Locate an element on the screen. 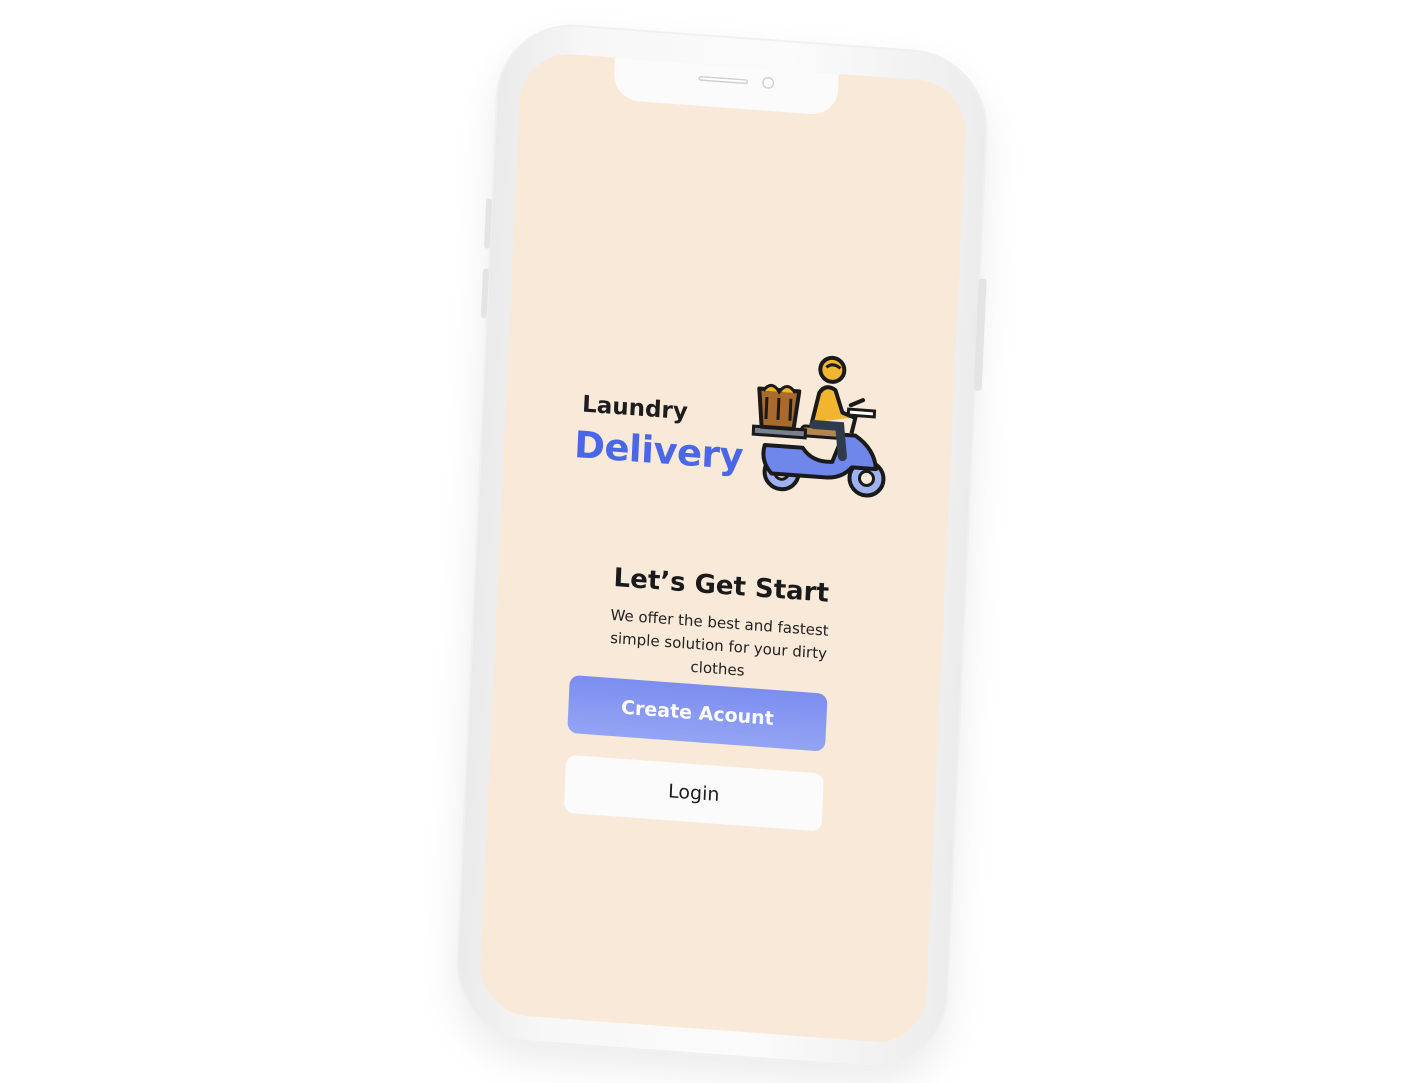 The width and height of the screenshot is (1426, 1083). create-account-button: Create Acount is located at coordinates (697, 713).